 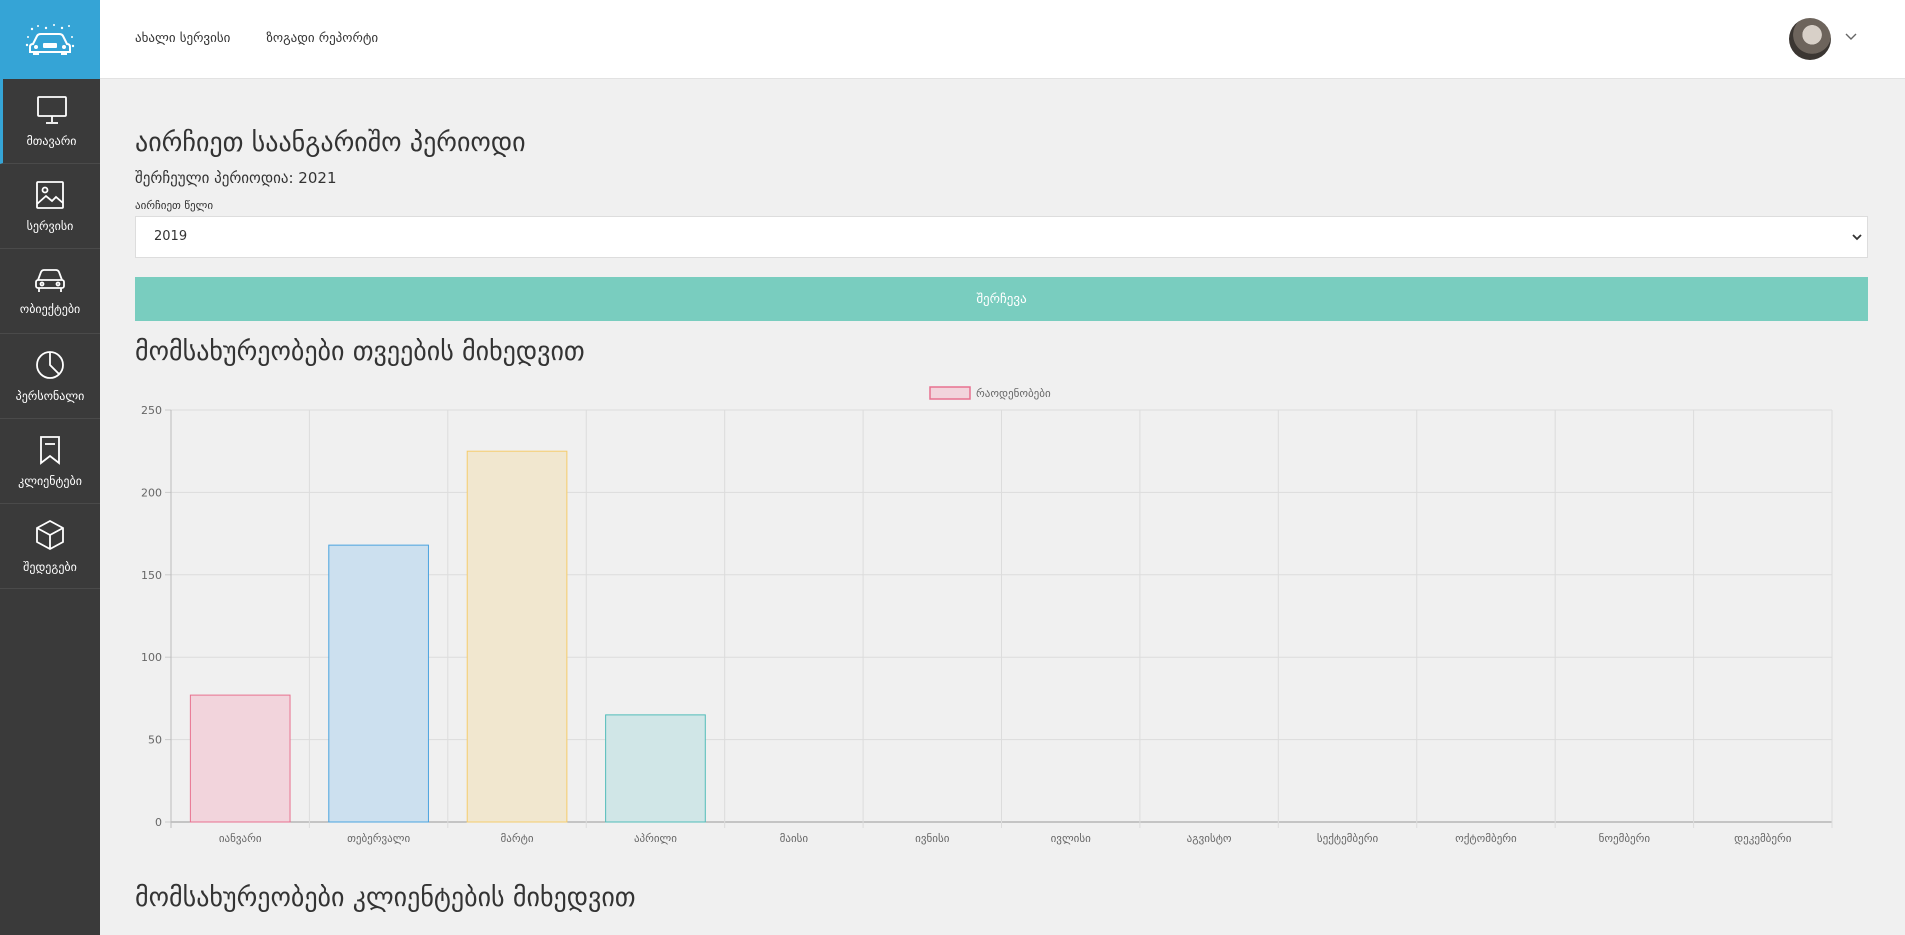 What do you see at coordinates (794, 838) in the screenshot?
I see `x-tick-label: მაისი` at bounding box center [794, 838].